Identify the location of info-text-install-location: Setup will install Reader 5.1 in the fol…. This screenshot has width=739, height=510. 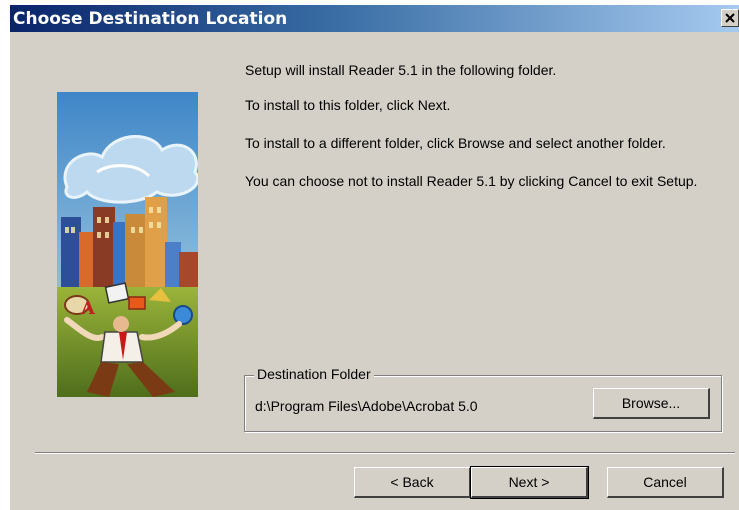
(401, 70).